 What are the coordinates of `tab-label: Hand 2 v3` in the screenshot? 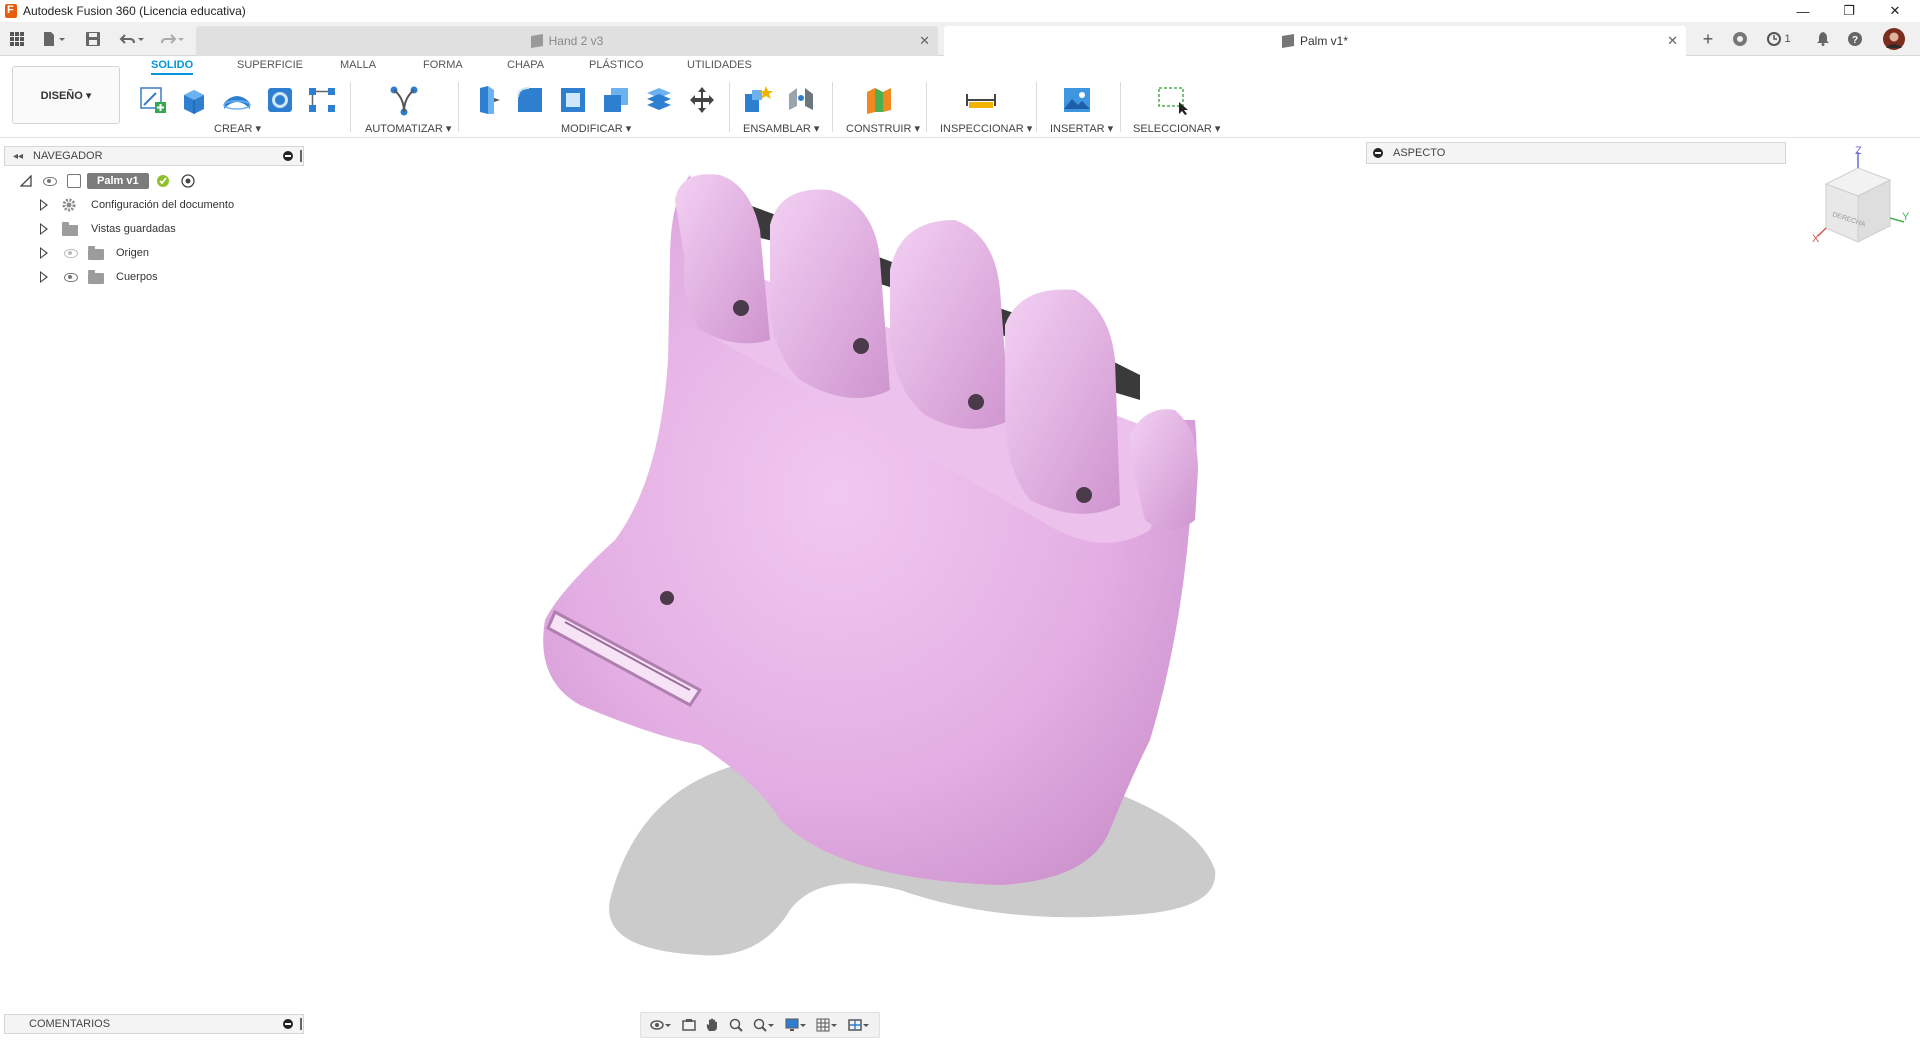 It's located at (576, 41).